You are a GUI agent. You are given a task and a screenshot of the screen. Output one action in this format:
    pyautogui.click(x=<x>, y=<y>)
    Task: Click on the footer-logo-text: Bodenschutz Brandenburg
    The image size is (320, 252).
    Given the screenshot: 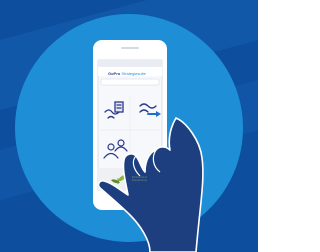 What is the action you would take?
    pyautogui.click(x=139, y=179)
    